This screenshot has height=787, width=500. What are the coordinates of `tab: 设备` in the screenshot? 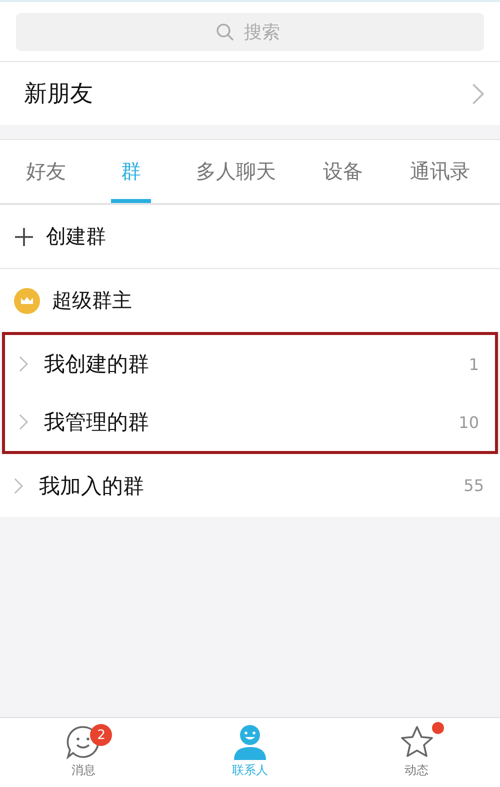 It's located at (343, 171).